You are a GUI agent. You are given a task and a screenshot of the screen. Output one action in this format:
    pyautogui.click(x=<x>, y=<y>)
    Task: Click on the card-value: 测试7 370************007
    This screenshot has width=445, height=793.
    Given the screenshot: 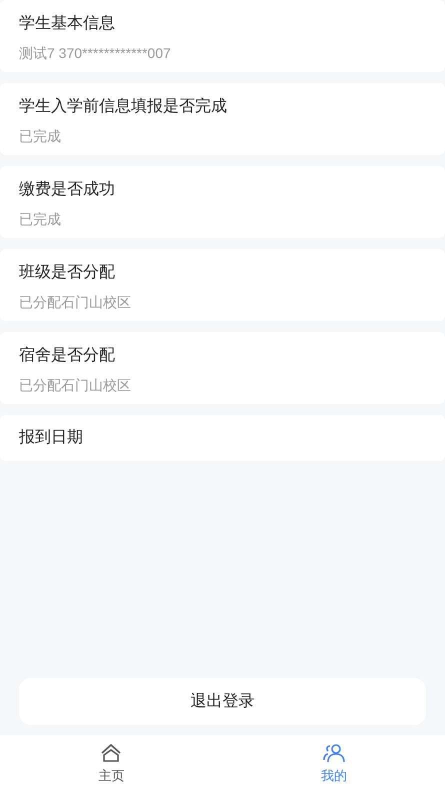 What is the action you would take?
    pyautogui.click(x=95, y=53)
    